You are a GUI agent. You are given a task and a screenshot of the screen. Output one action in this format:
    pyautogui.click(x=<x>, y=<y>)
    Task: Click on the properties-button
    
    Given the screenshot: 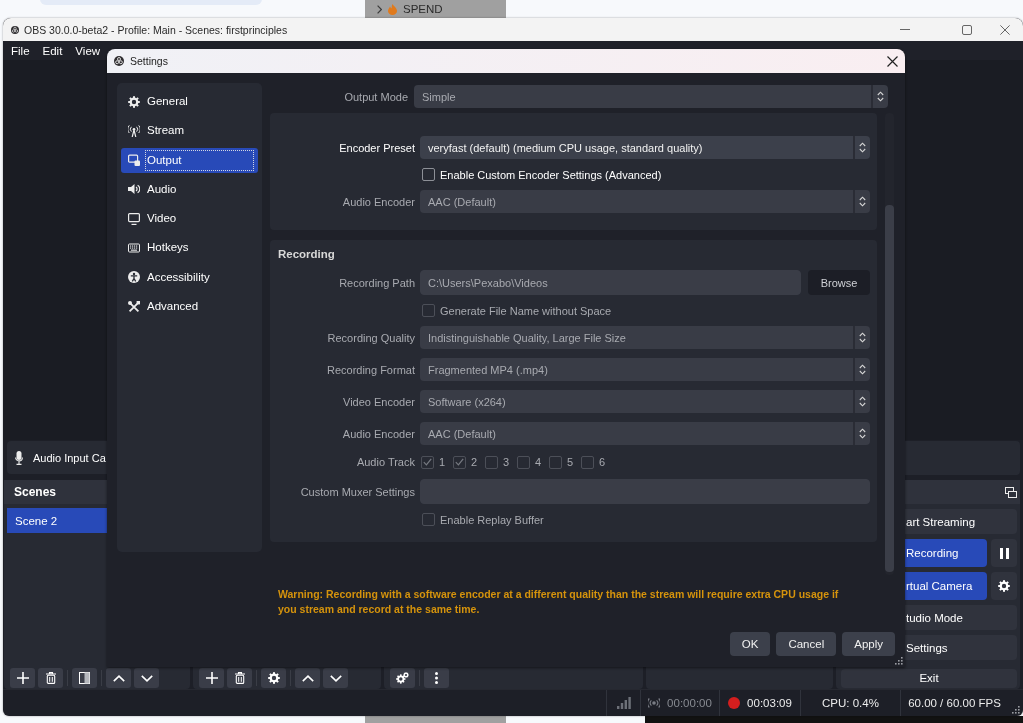 What is the action you would take?
    pyautogui.click(x=273, y=678)
    